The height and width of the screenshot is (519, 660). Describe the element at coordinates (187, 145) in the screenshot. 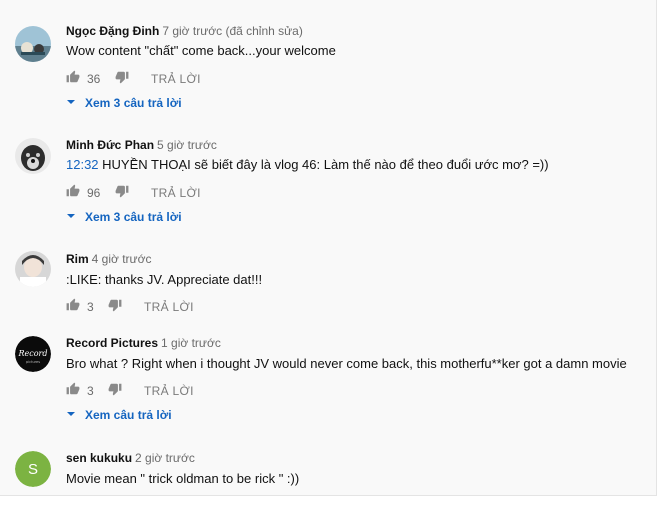

I see `comment-time: 5 giờ trước` at that location.